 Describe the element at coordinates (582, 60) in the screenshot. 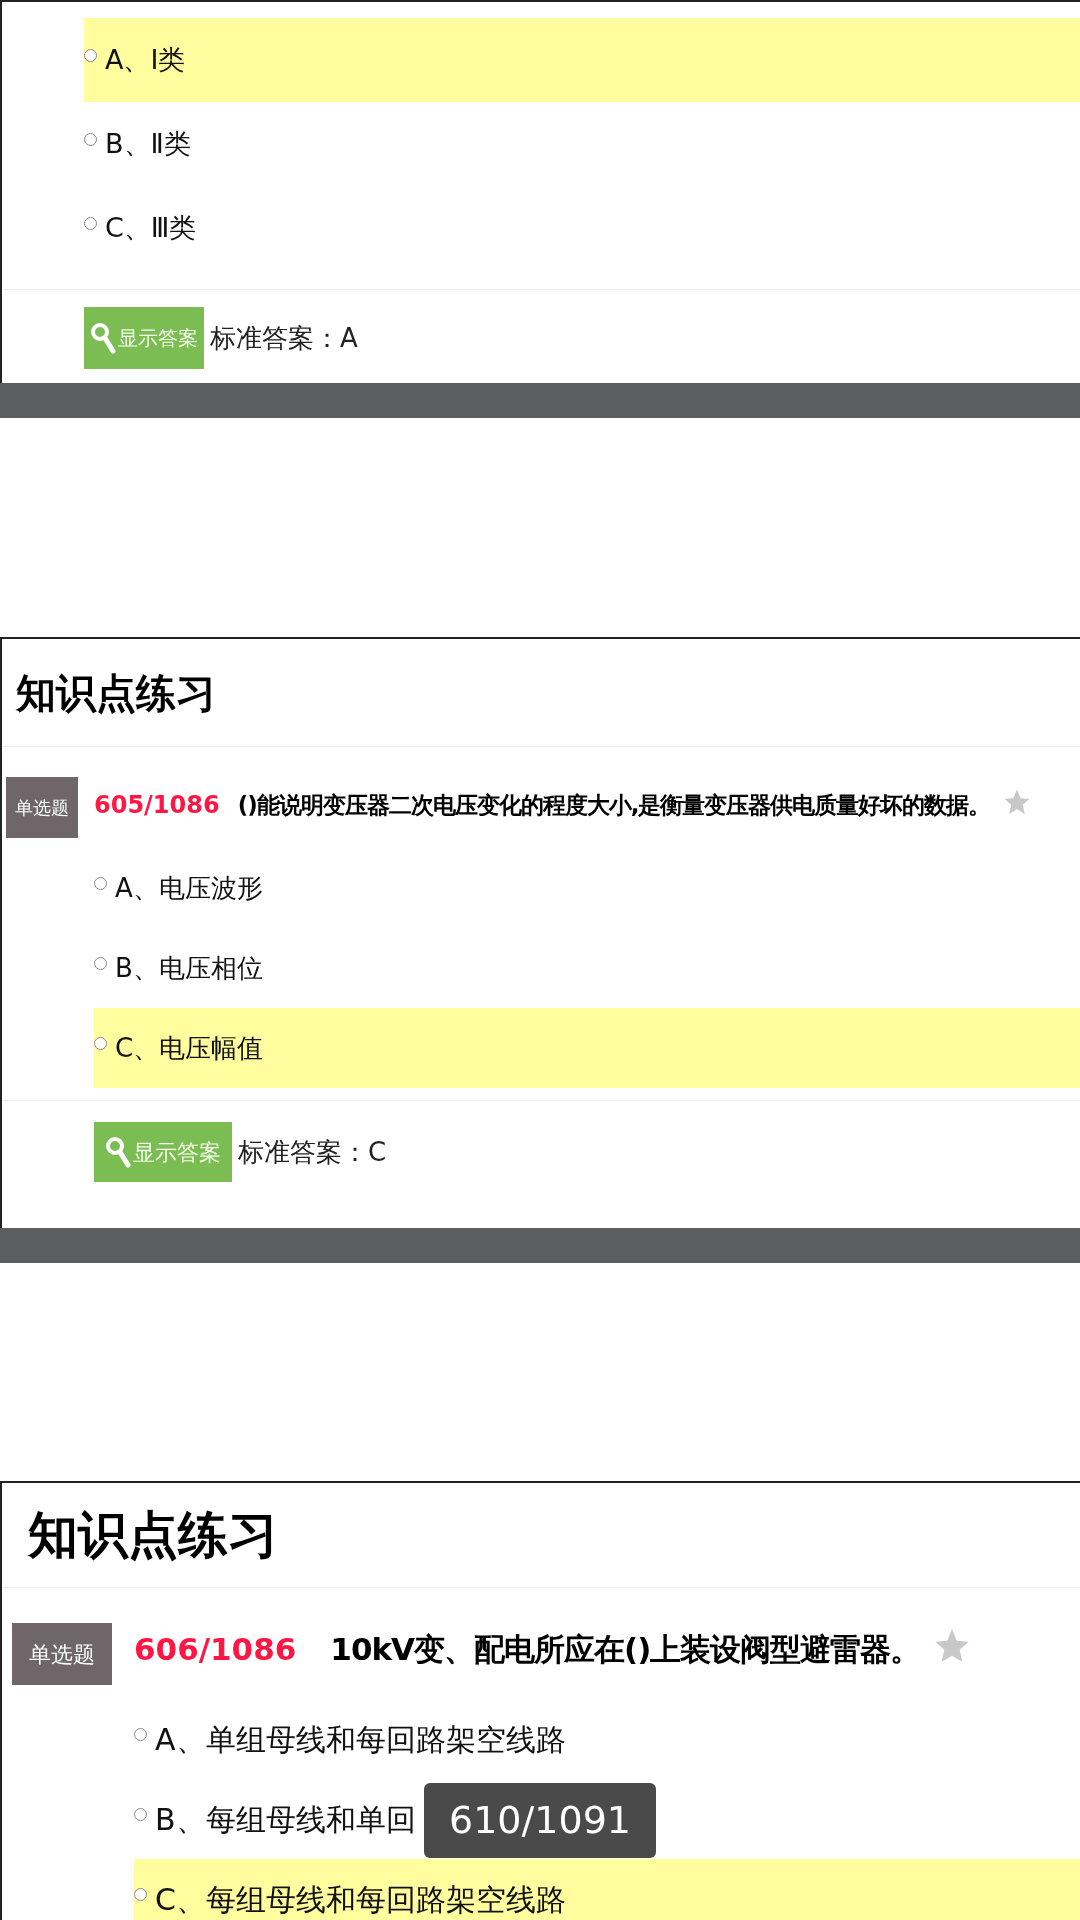

I see `answer-option: A、Ⅰ类` at that location.